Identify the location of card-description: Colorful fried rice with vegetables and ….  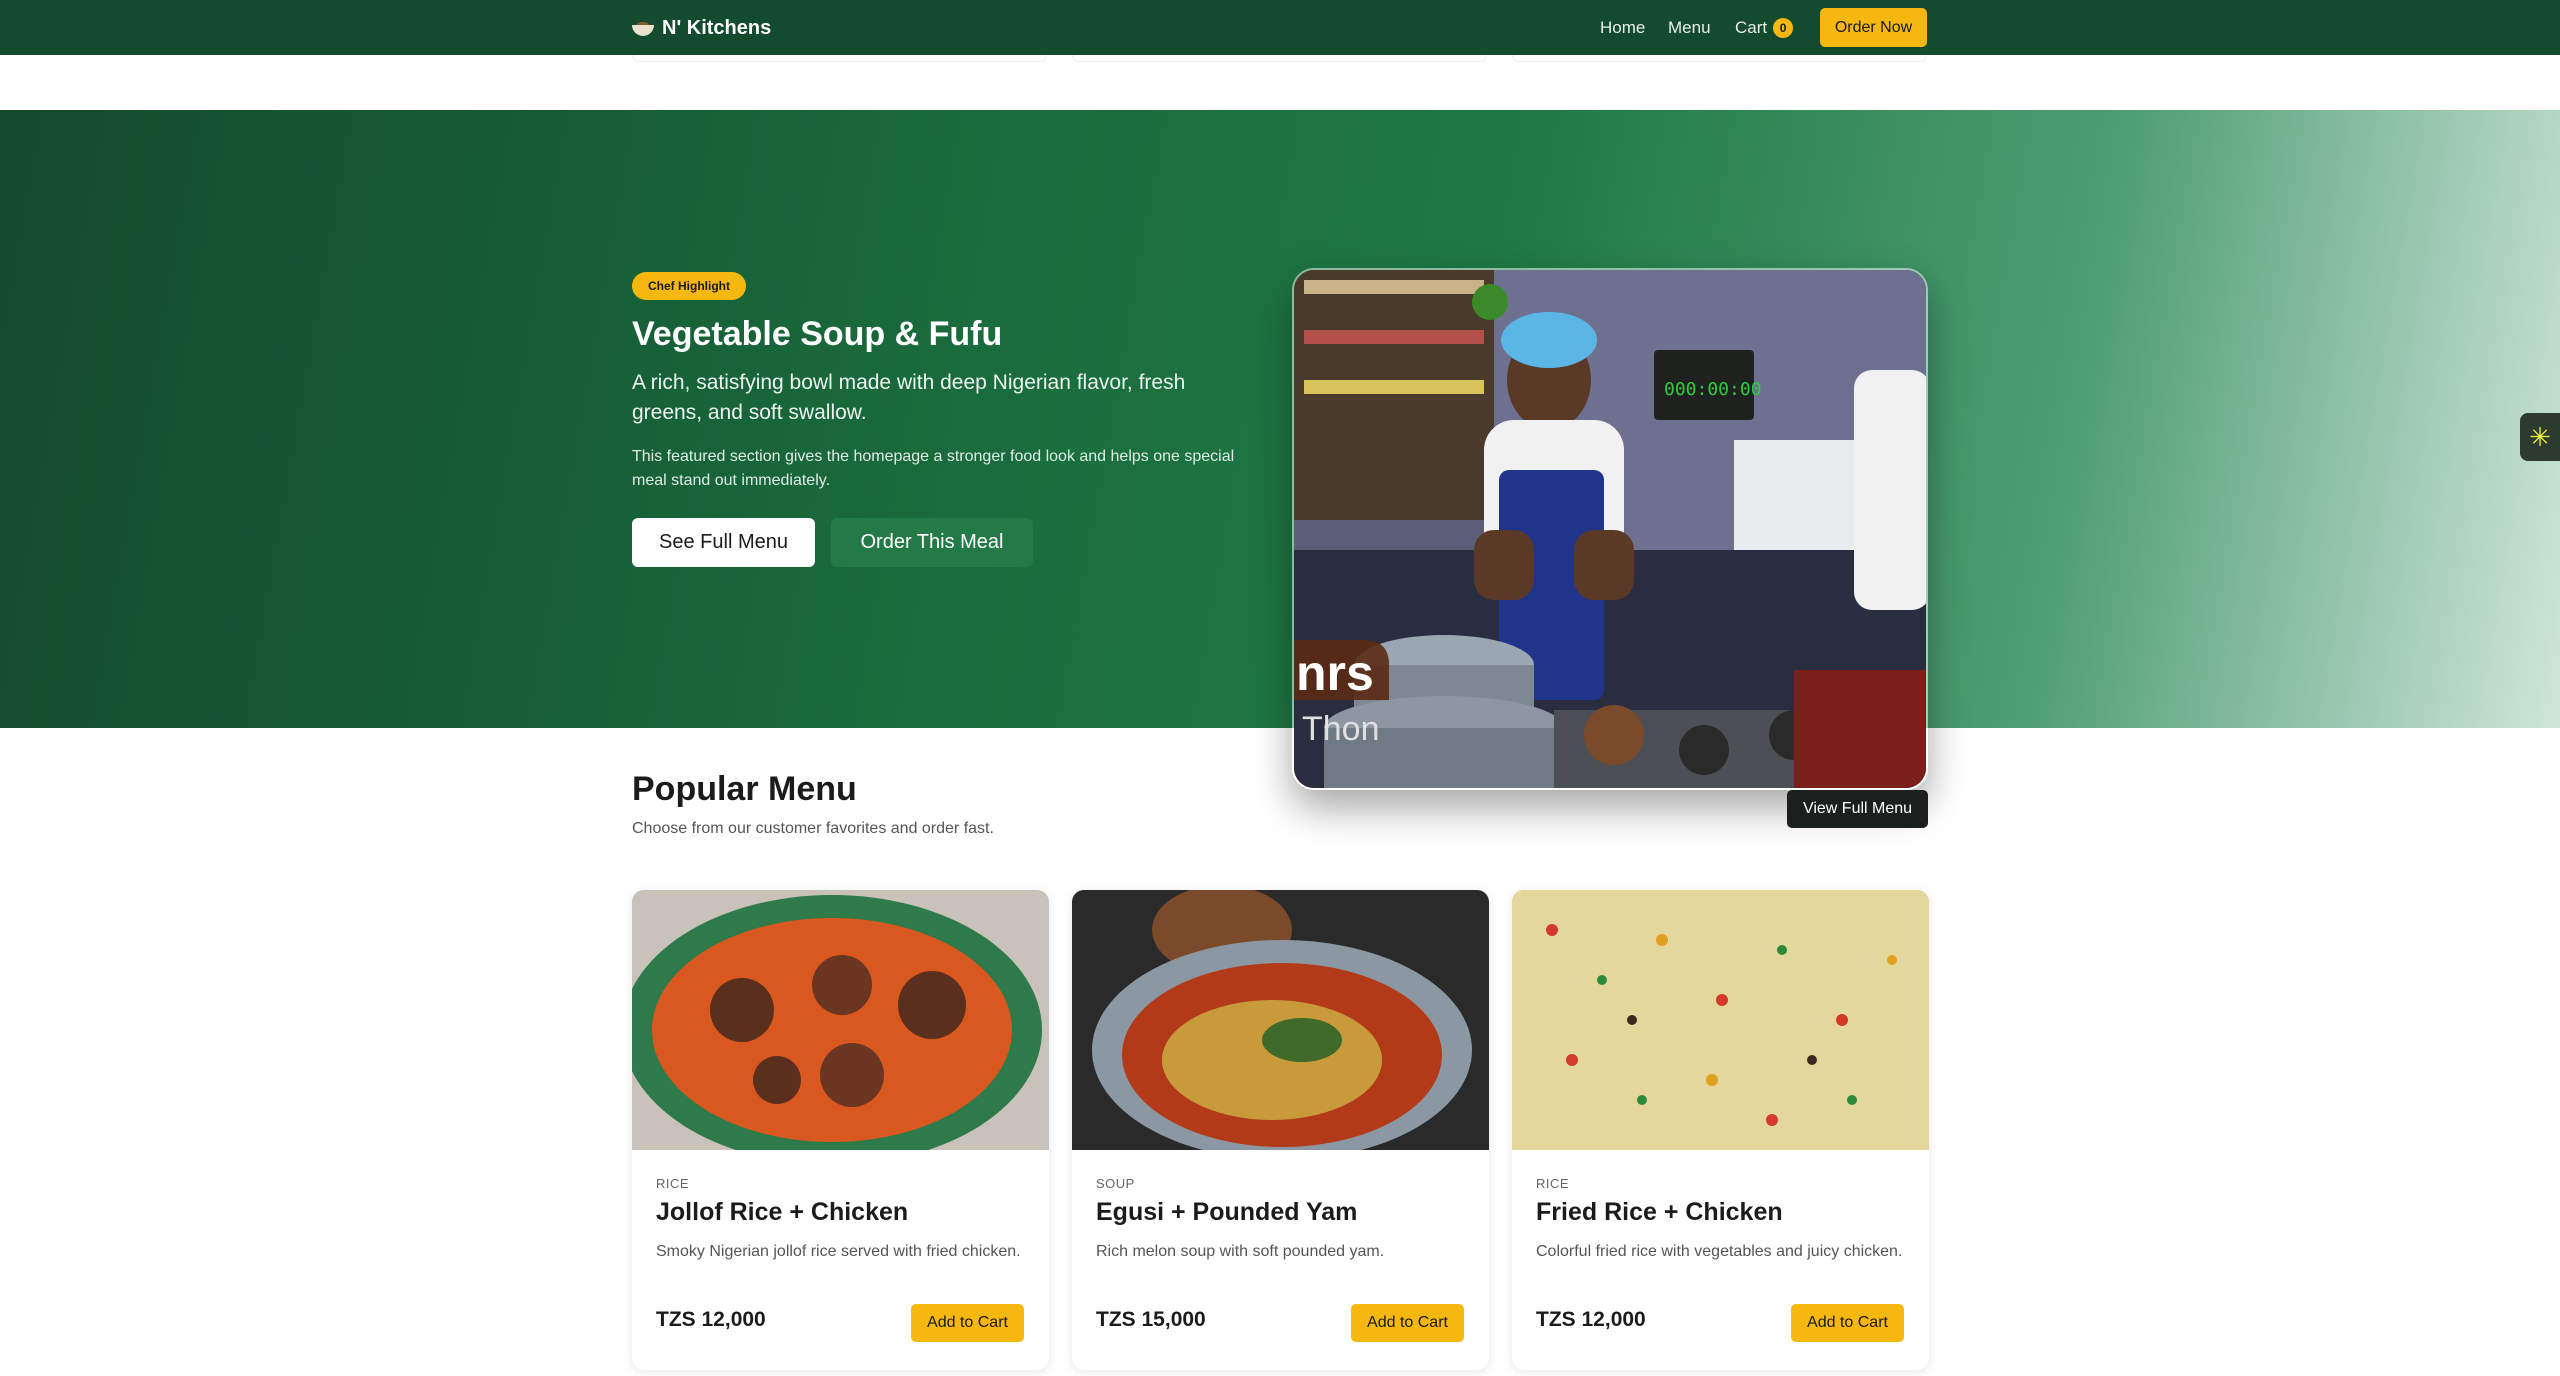
(1719, 1251).